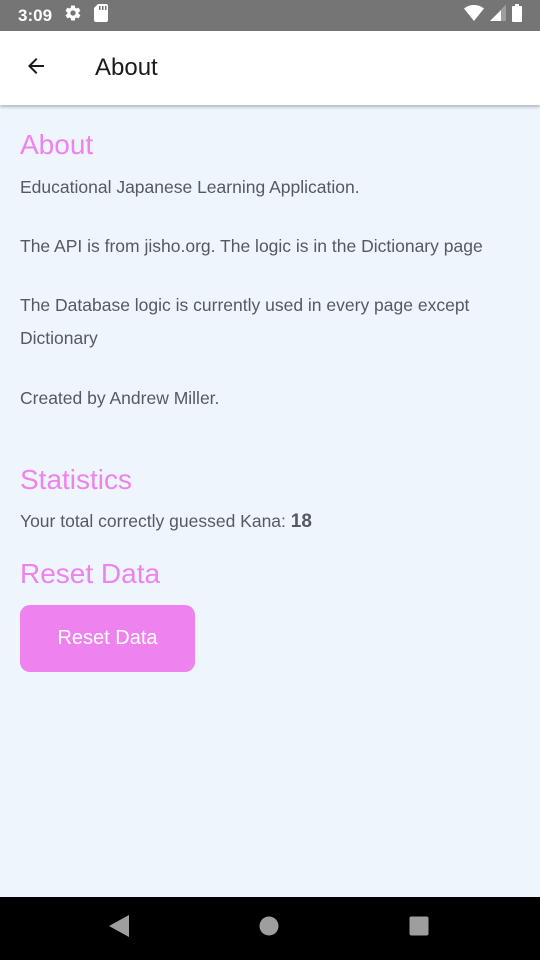 Image resolution: width=540 pixels, height=960 pixels. What do you see at coordinates (474, 15) in the screenshot?
I see `wifi-icon` at bounding box center [474, 15].